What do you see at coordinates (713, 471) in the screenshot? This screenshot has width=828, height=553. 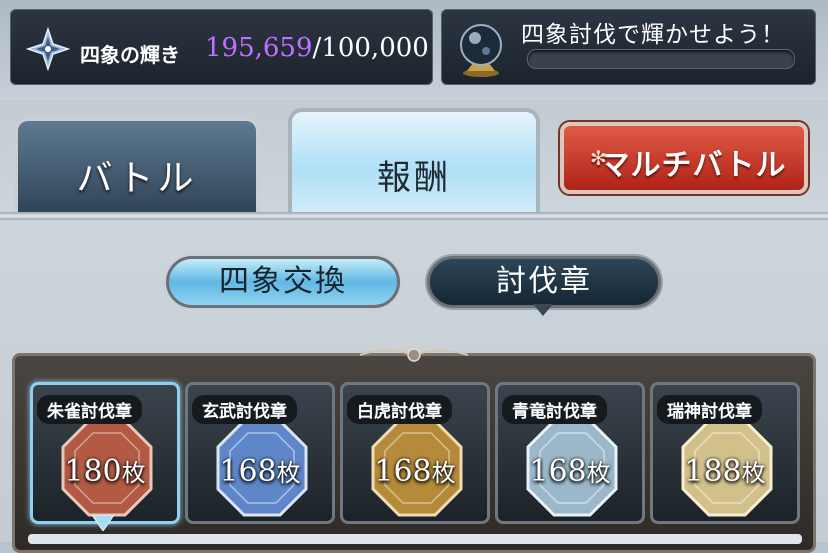 I see `badge-count-value: 188` at bounding box center [713, 471].